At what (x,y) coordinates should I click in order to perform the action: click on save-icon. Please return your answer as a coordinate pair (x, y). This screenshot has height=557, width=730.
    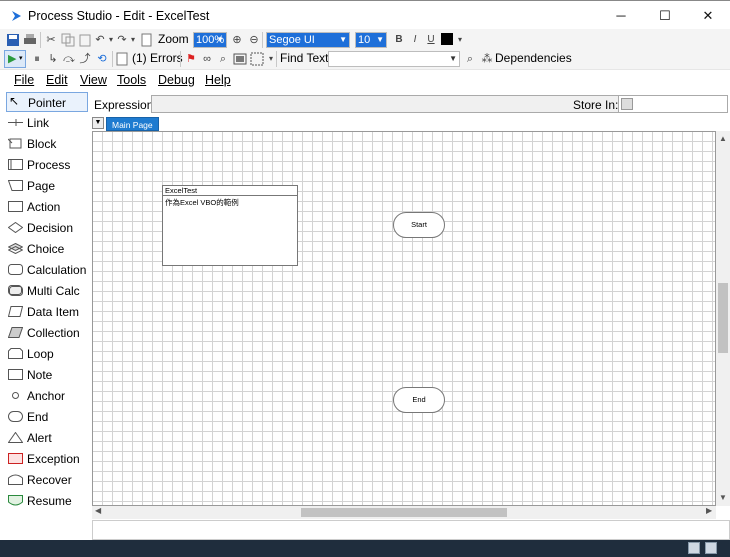
    Looking at the image, I should click on (13, 40).